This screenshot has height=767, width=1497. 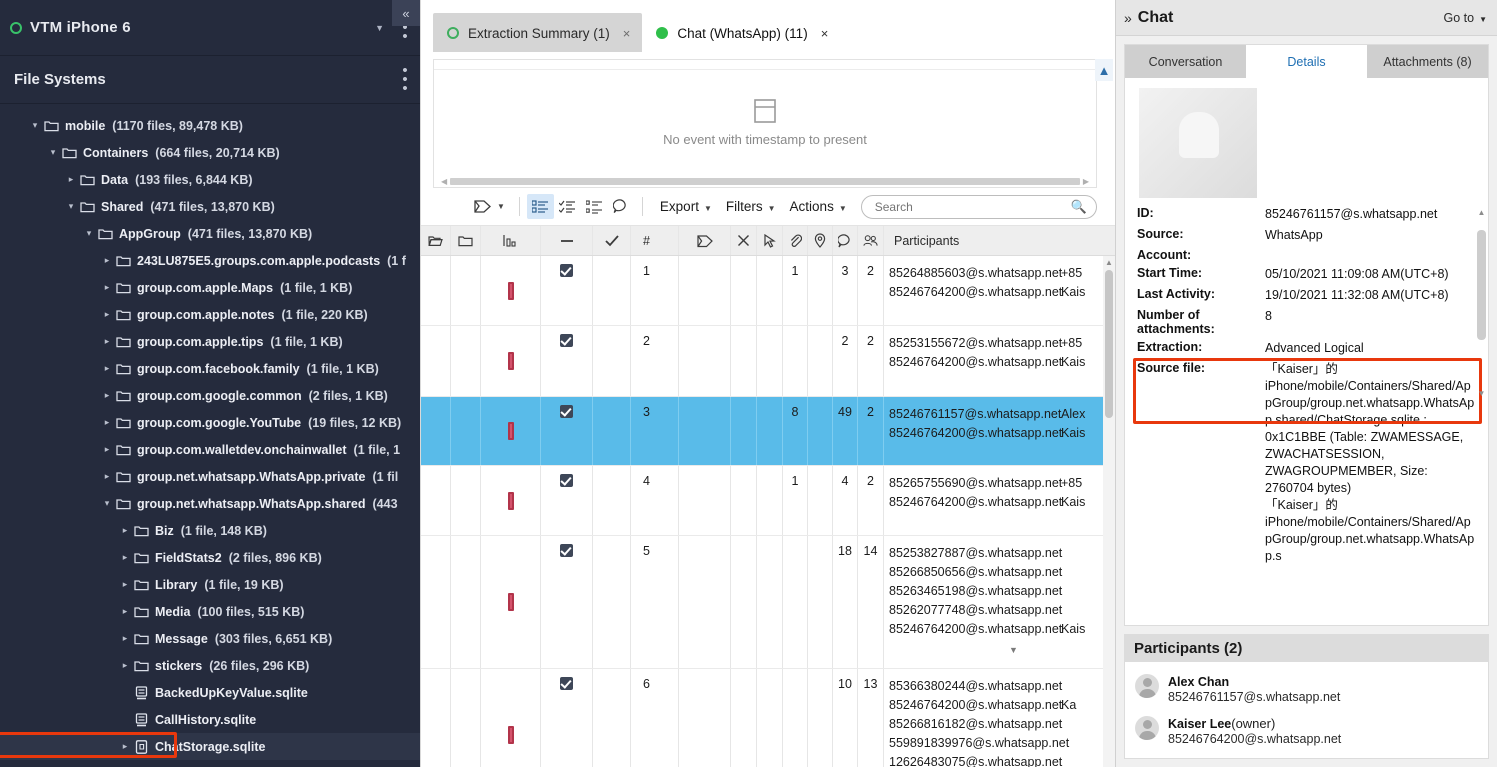 What do you see at coordinates (845, 240) in the screenshot?
I see `grid-header-messages-col-icon` at bounding box center [845, 240].